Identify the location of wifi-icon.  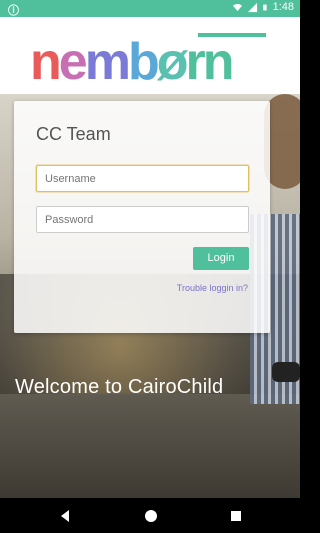
(237, 7).